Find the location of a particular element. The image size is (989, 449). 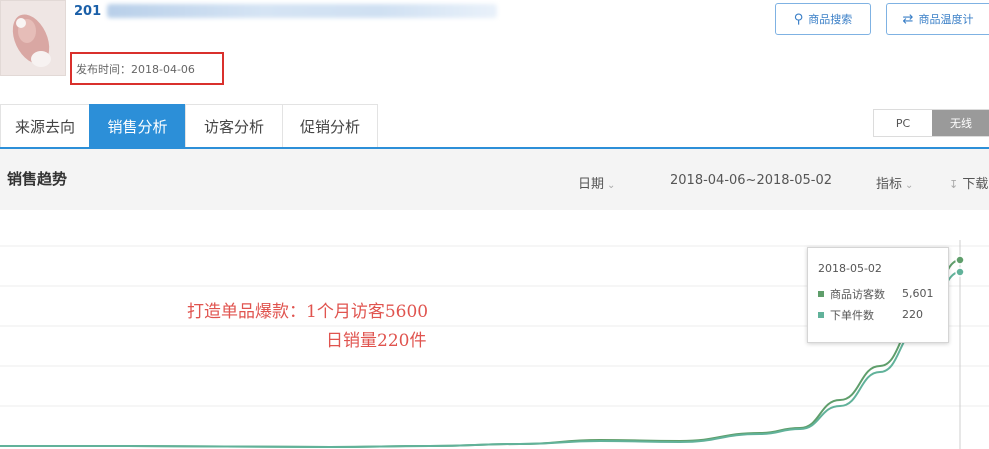

publish-time: 发布时间：2018-04-06 is located at coordinates (147, 68).